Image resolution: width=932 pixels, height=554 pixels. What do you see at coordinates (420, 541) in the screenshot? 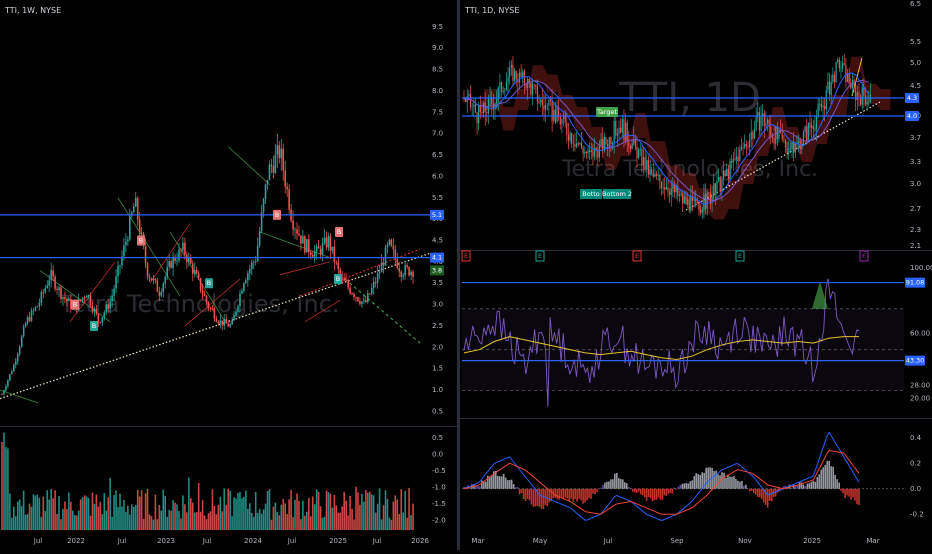
I see `weekly-x-tick-label: 2026` at bounding box center [420, 541].